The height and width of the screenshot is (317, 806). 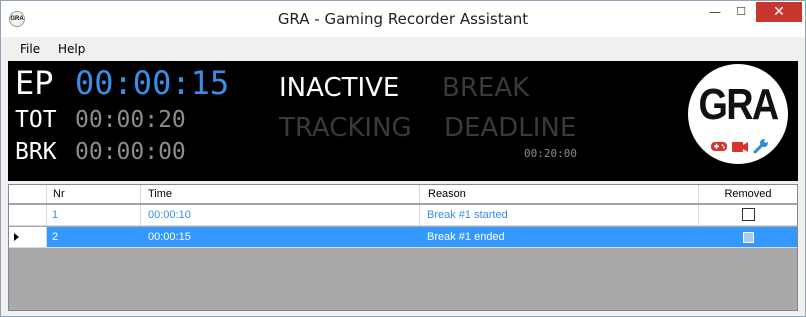 What do you see at coordinates (550, 153) in the screenshot?
I see `deadline-timer: 00:20:00` at bounding box center [550, 153].